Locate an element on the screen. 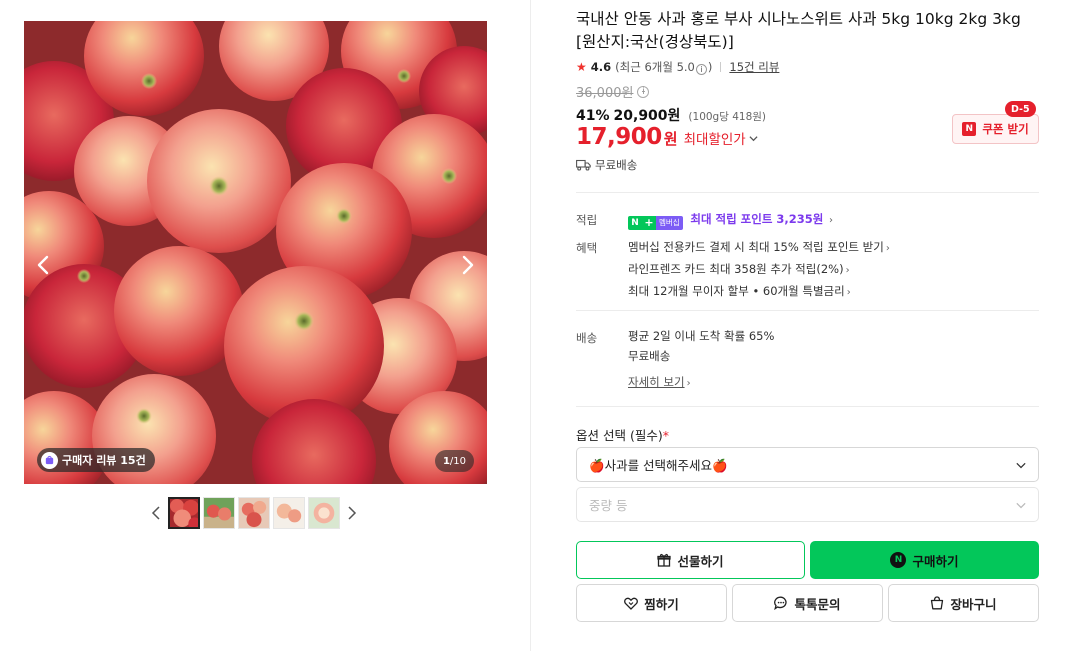  naver-membership-badge: N + 멤버십 is located at coordinates (655, 223).